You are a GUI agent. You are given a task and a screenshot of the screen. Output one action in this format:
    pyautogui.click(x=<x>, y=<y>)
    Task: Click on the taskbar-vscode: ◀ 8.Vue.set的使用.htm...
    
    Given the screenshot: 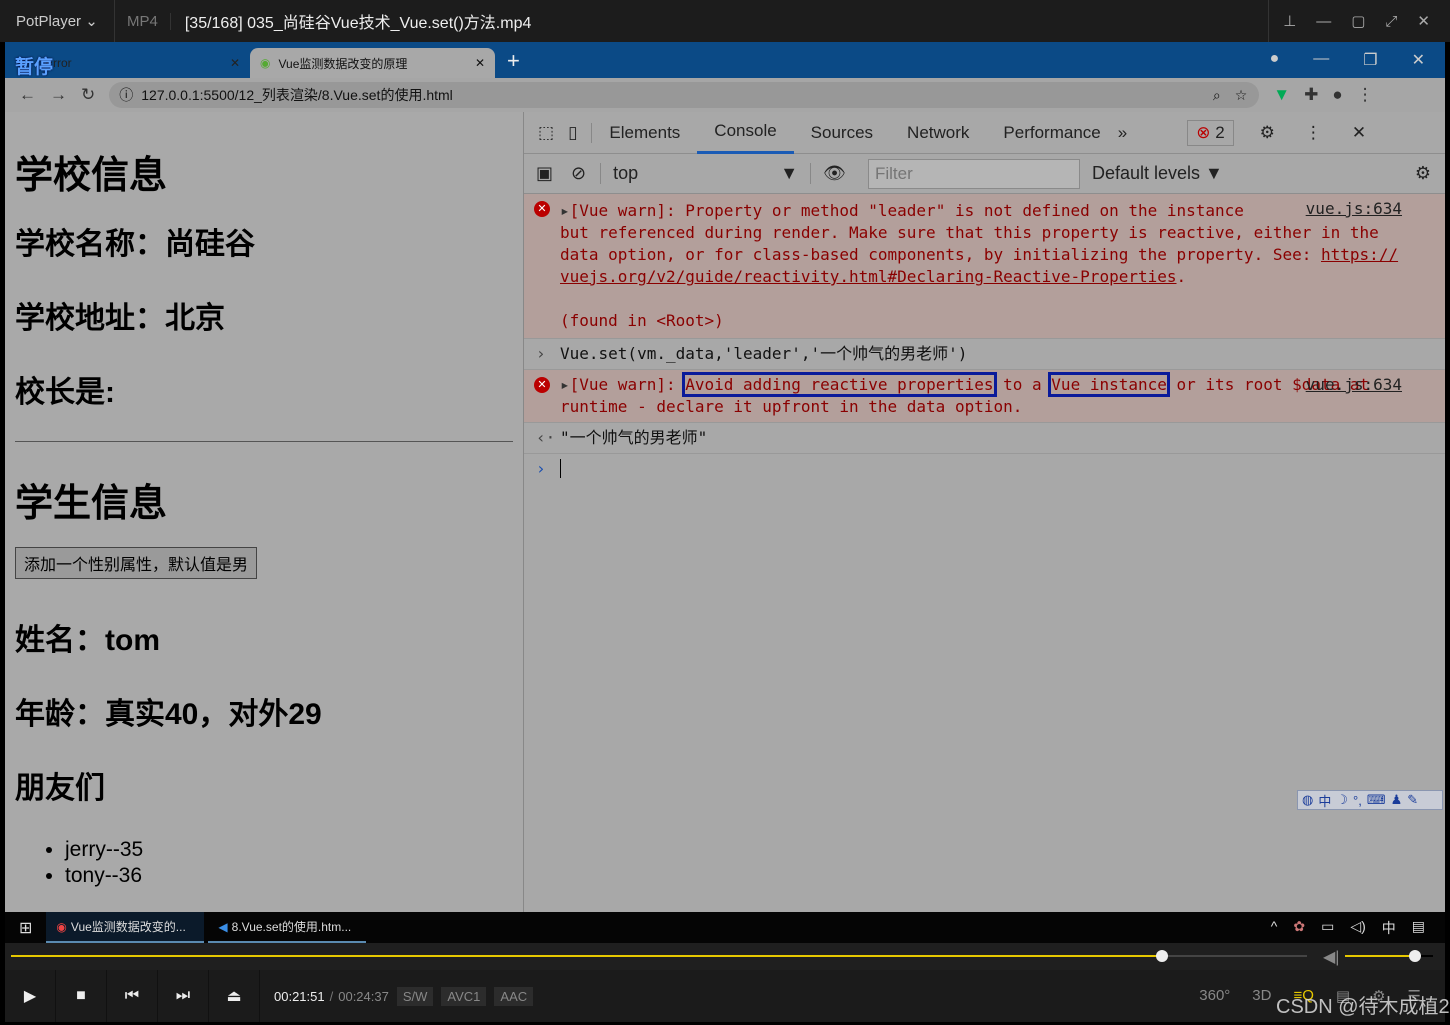 What is the action you would take?
    pyautogui.click(x=287, y=927)
    